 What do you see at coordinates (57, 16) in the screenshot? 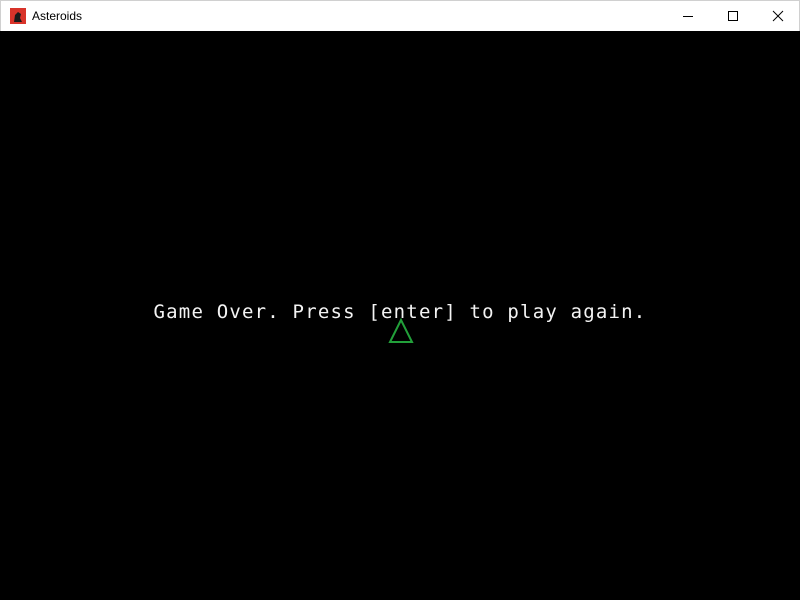
I see `window-title: Asteroids` at bounding box center [57, 16].